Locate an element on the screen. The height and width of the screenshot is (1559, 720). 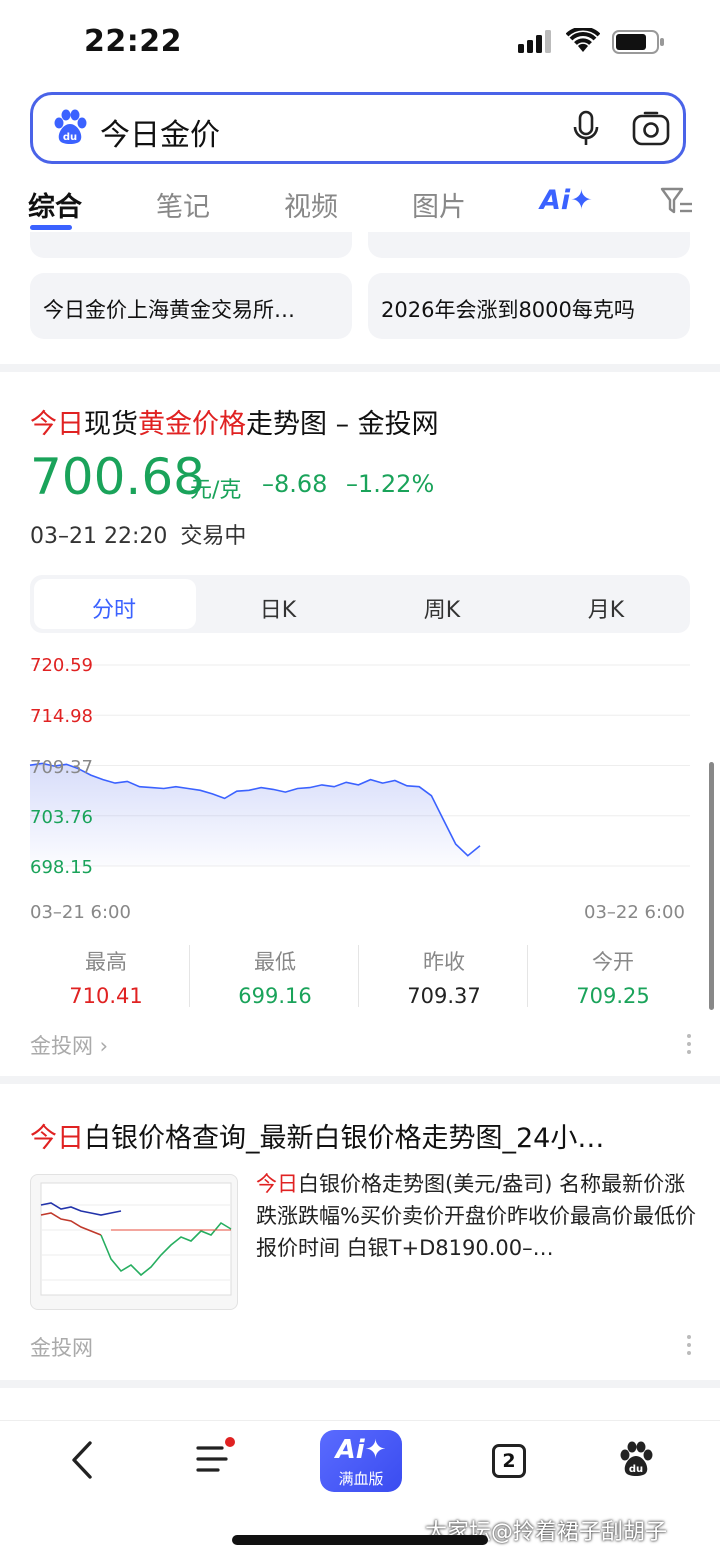
stat-low-value: 699.16 is located at coordinates (275, 996).